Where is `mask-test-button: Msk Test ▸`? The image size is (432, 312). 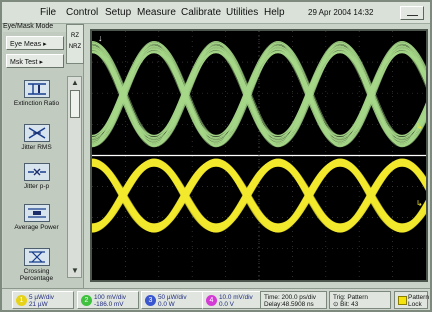 mask-test-button: Msk Test ▸ is located at coordinates (35, 61).